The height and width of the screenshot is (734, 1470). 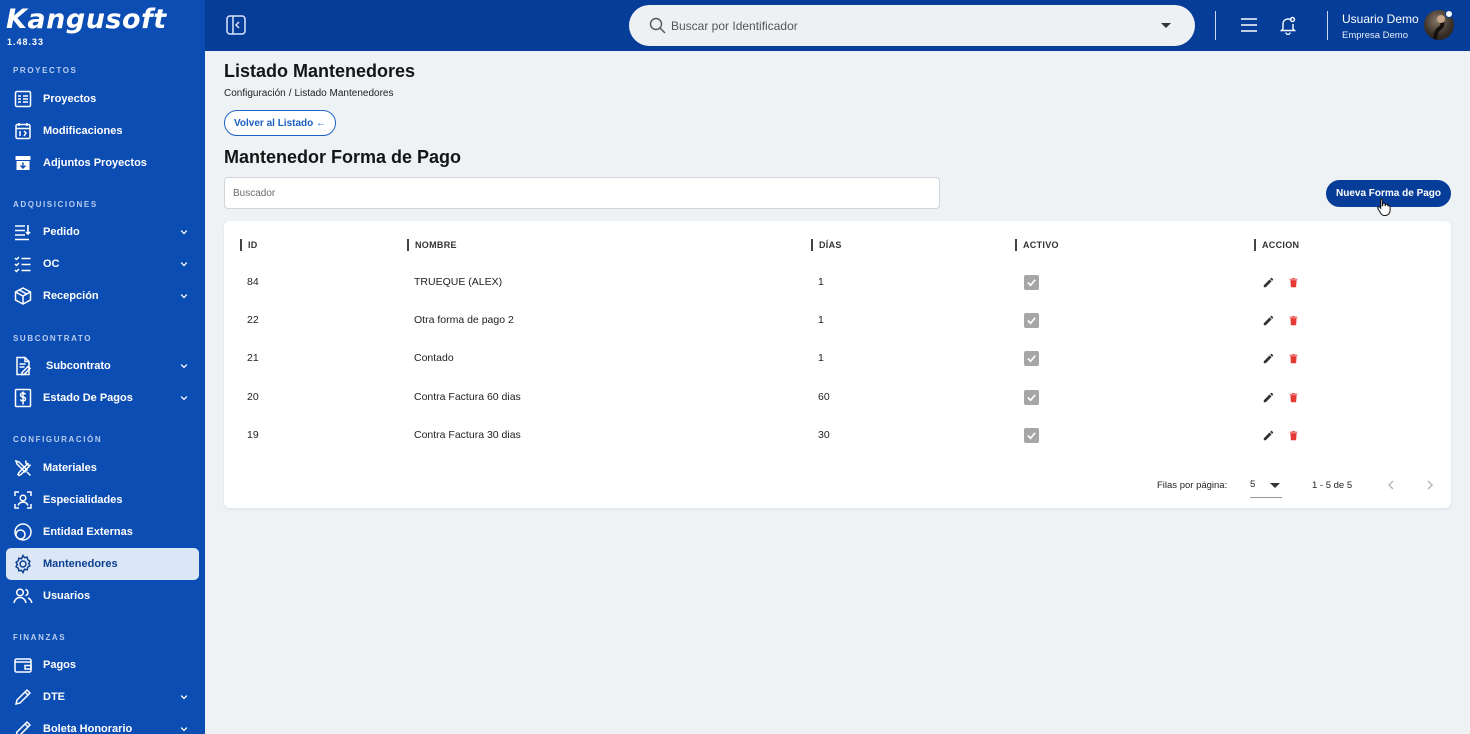 I want to click on sidebar-item-modificaciones: Modificaciones, so click(x=102, y=131).